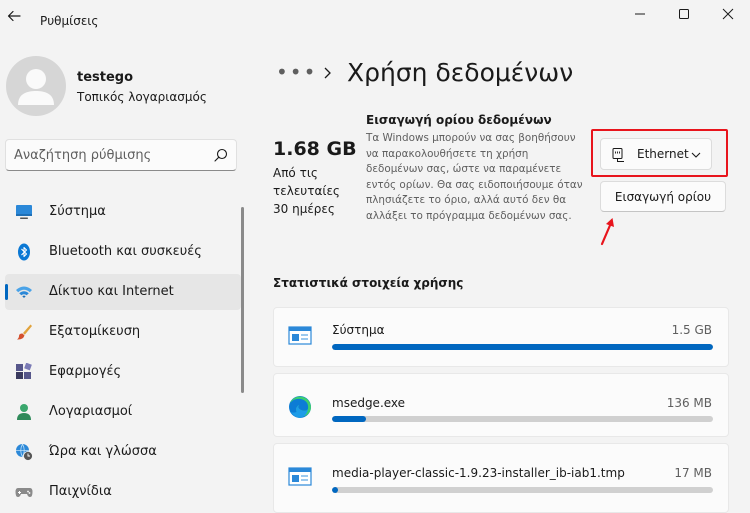 This screenshot has height=513, width=750. What do you see at coordinates (125, 251) in the screenshot?
I see `sidebar-item-label: Bluetooth και συσκευές` at bounding box center [125, 251].